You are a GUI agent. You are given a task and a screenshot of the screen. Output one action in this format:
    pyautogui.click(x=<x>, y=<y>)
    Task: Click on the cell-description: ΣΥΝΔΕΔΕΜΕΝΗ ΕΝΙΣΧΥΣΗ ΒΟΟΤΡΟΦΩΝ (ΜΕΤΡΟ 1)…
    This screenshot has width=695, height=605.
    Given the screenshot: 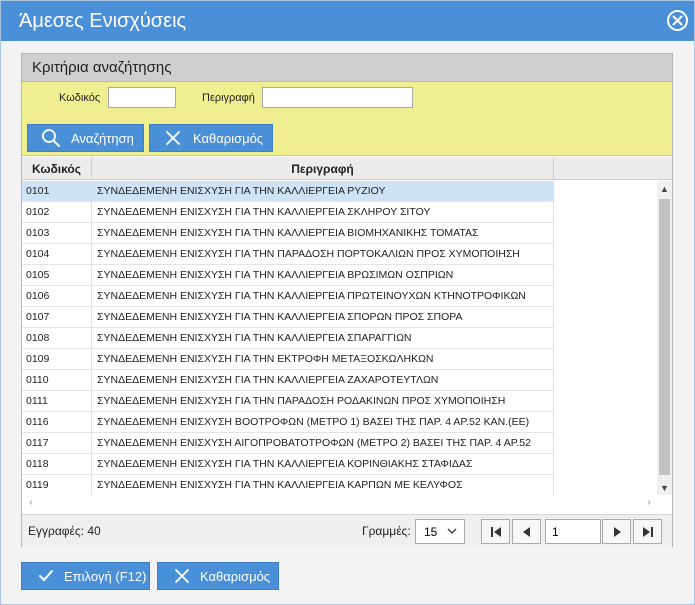 What is the action you would take?
    pyautogui.click(x=323, y=422)
    